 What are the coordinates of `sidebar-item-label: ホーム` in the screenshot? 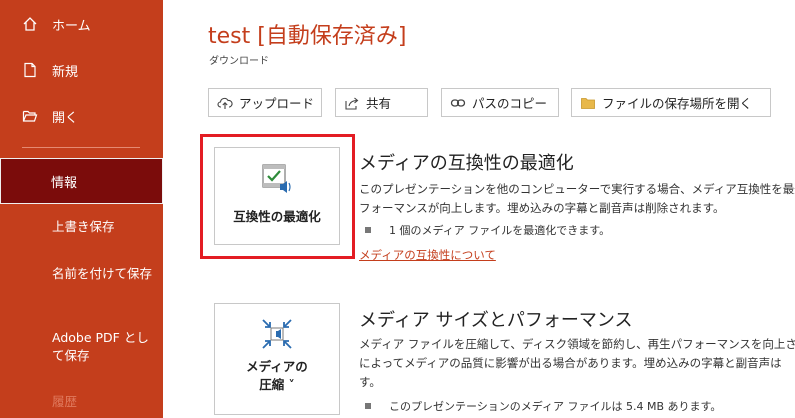 It's located at (71, 26).